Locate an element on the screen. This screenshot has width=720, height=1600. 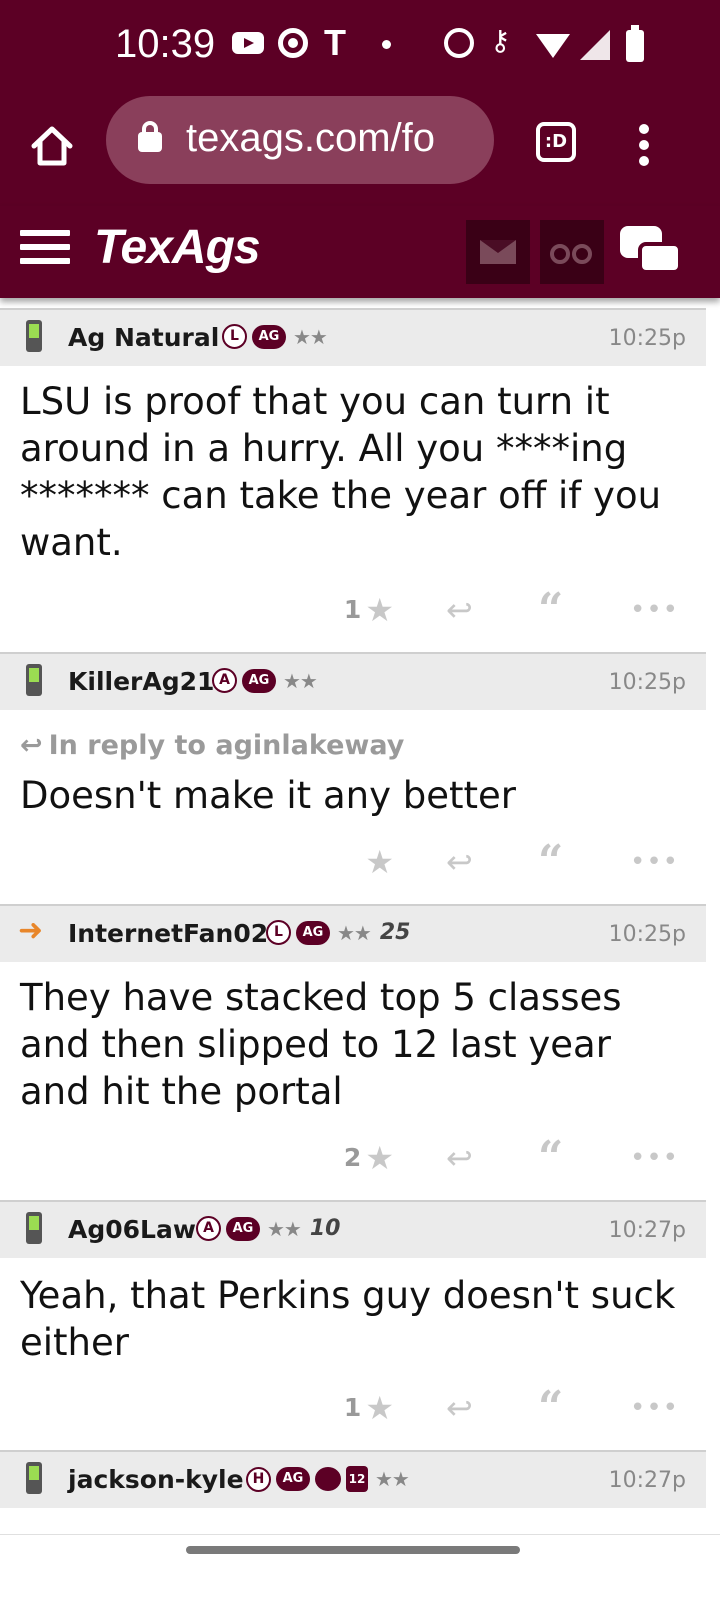
chat-icon is located at coordinates (651, 252).